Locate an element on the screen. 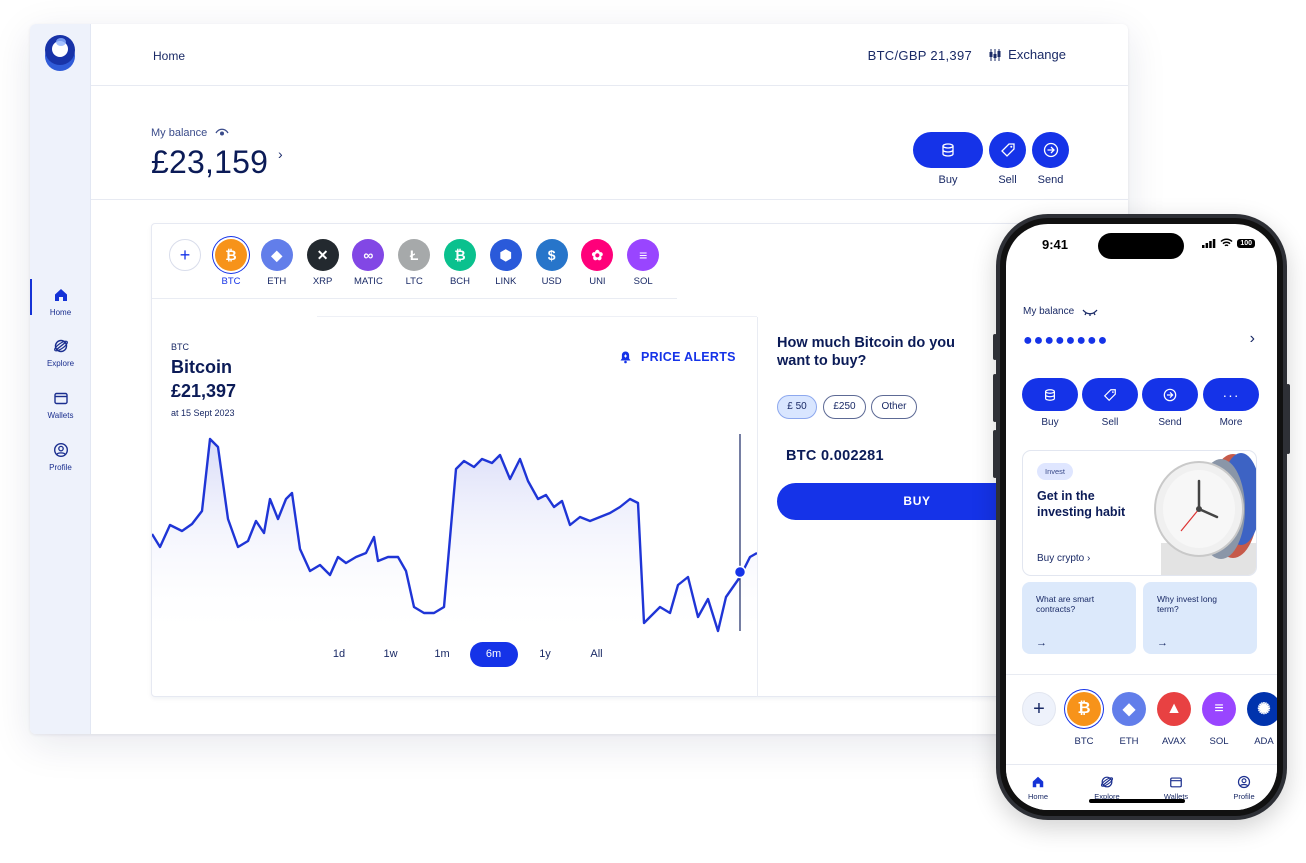 This screenshot has height=863, width=1306. coin-xrp-button: ✕ is located at coordinates (322, 255).